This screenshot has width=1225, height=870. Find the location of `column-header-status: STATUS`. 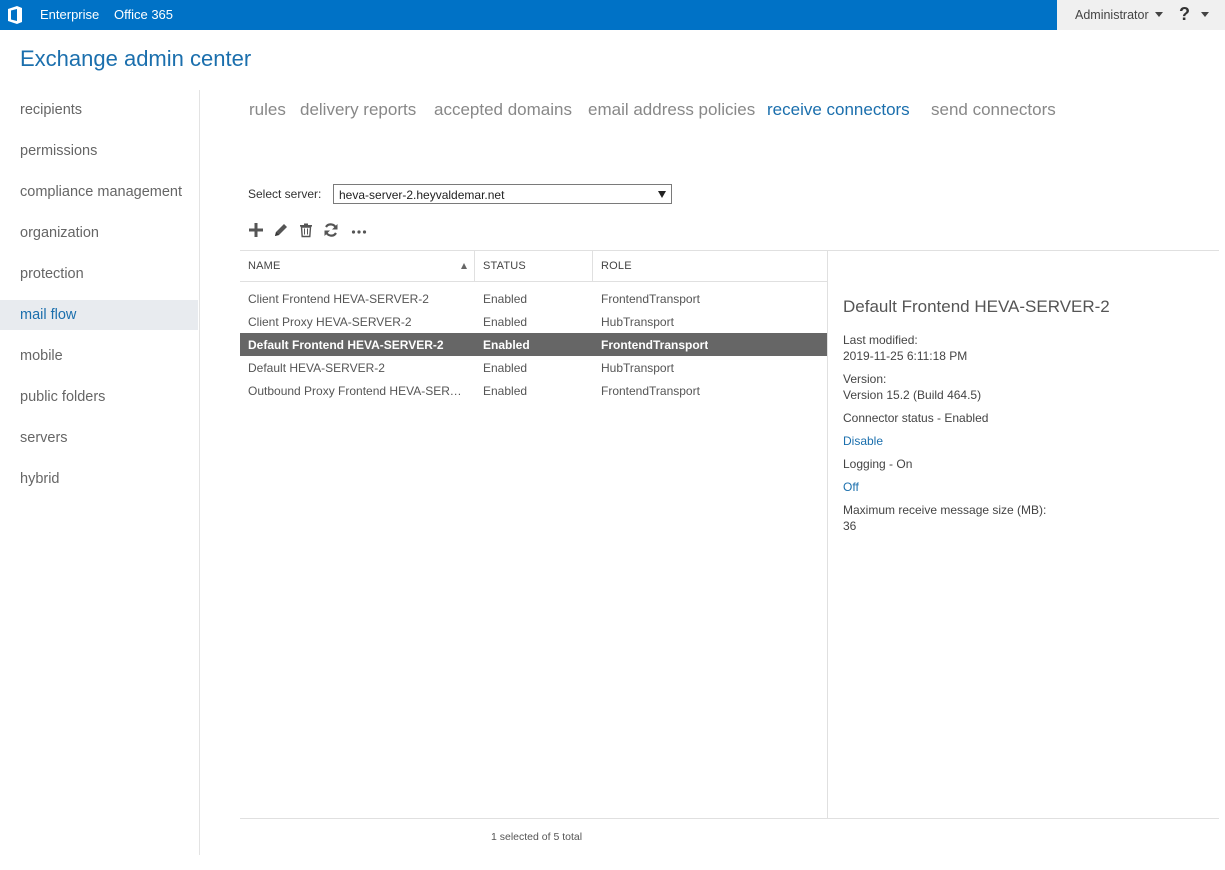

column-header-status: STATUS is located at coordinates (504, 266).